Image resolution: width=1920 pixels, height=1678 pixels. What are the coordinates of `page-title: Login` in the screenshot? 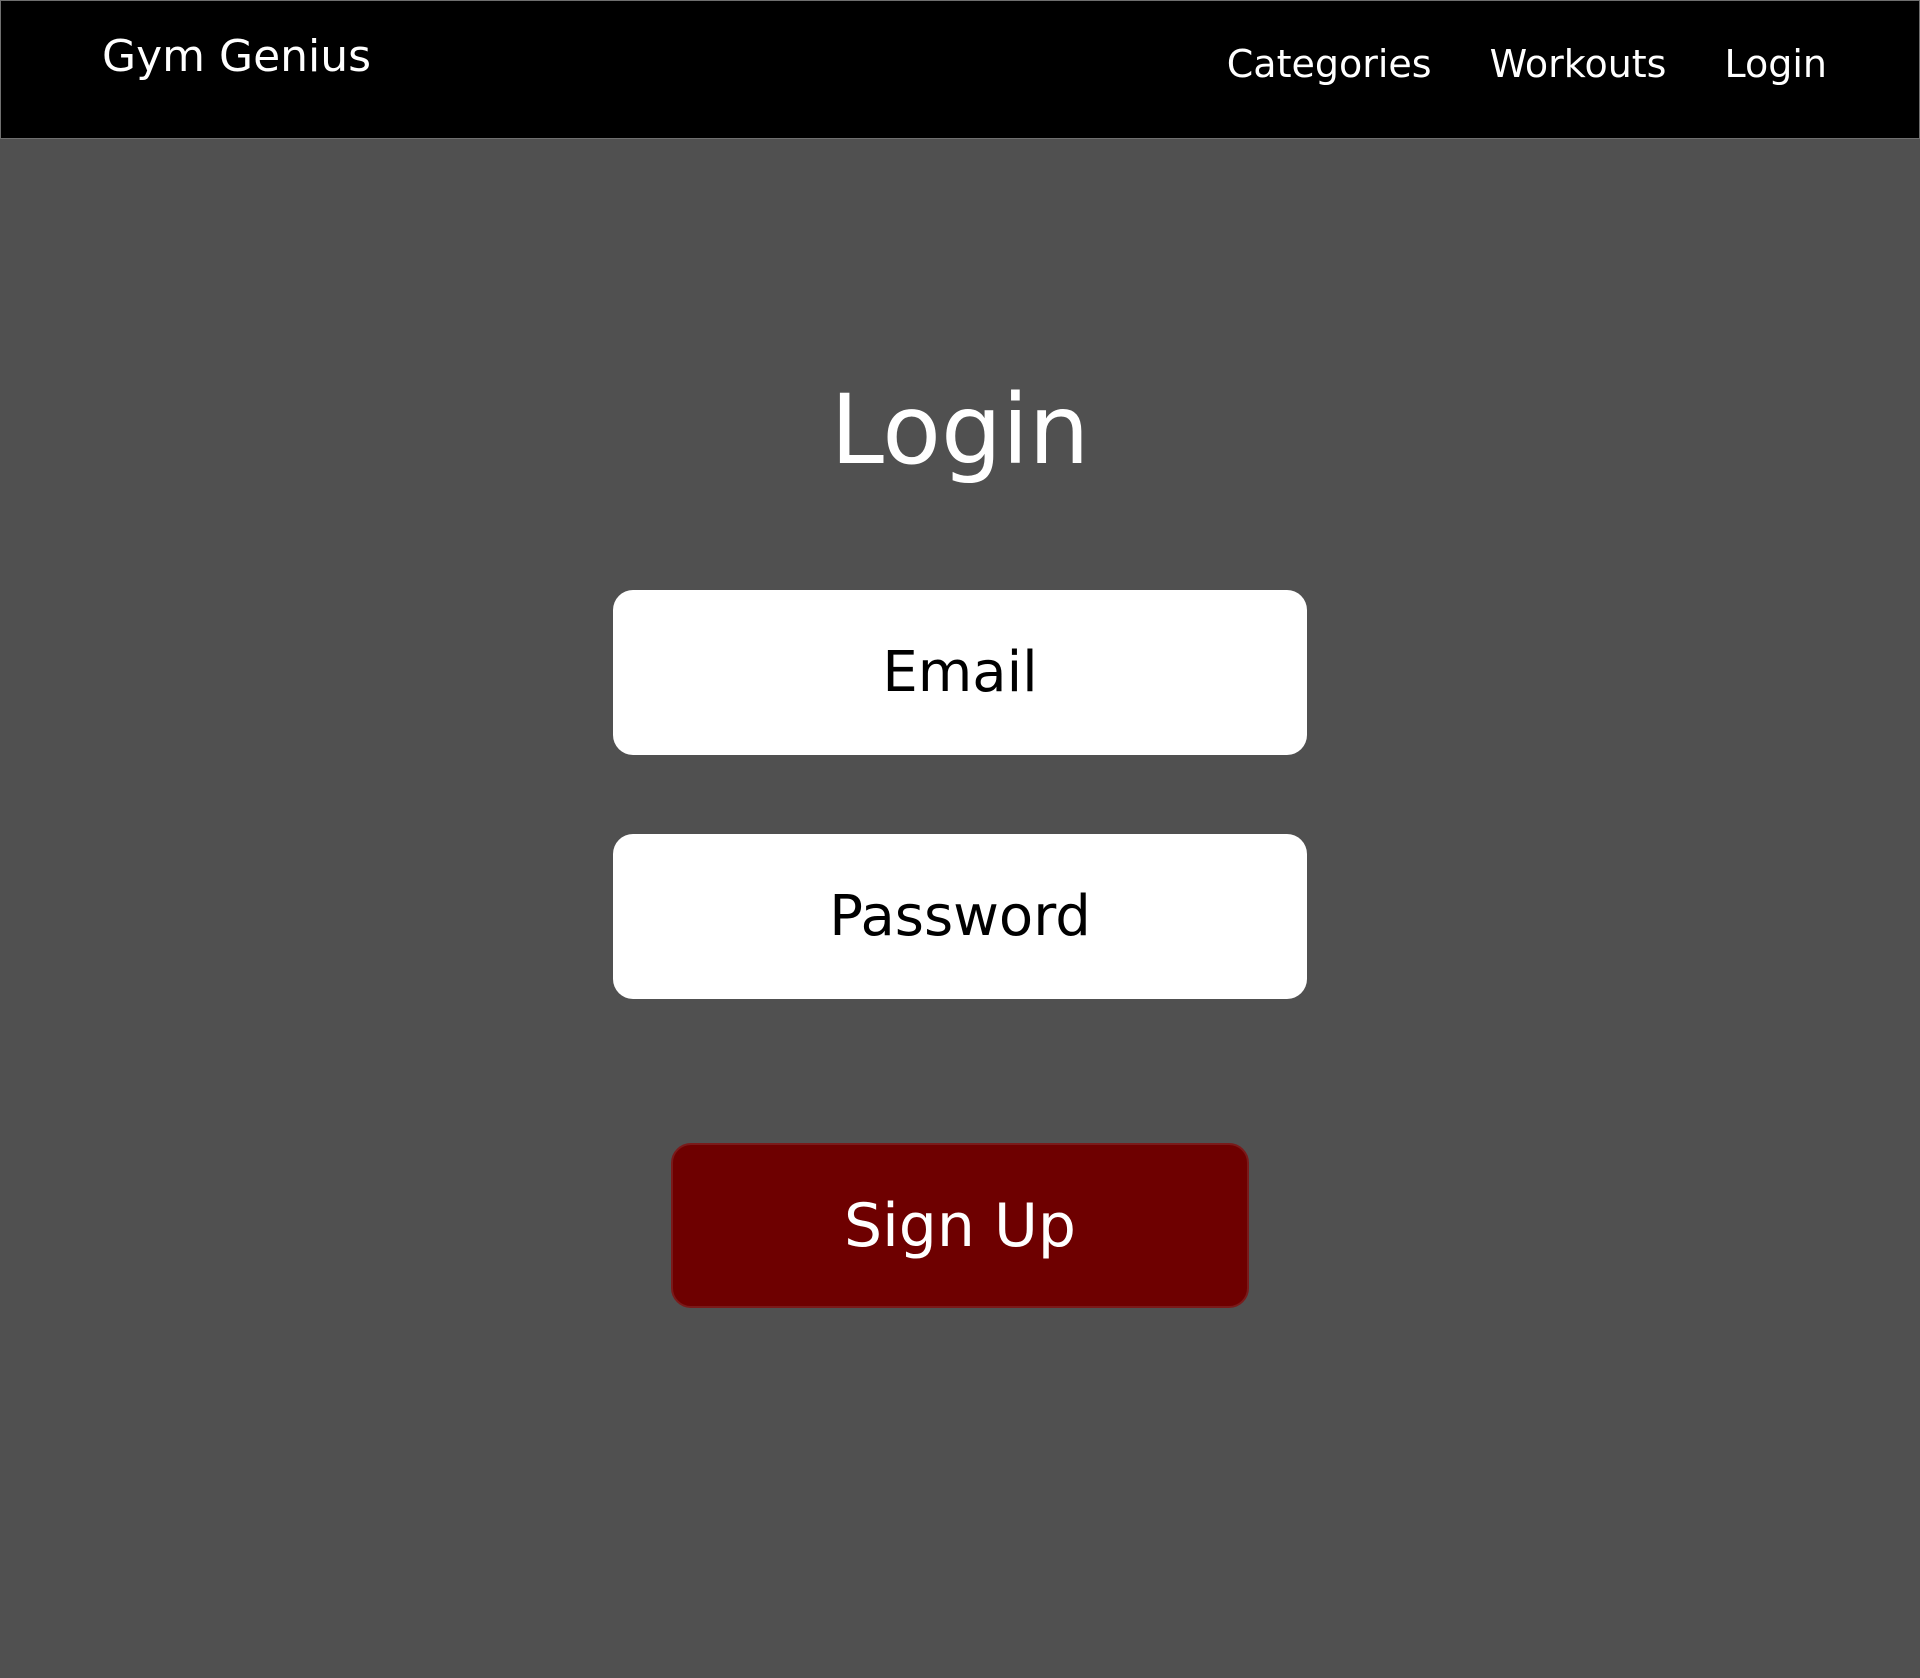 It's located at (960, 430).